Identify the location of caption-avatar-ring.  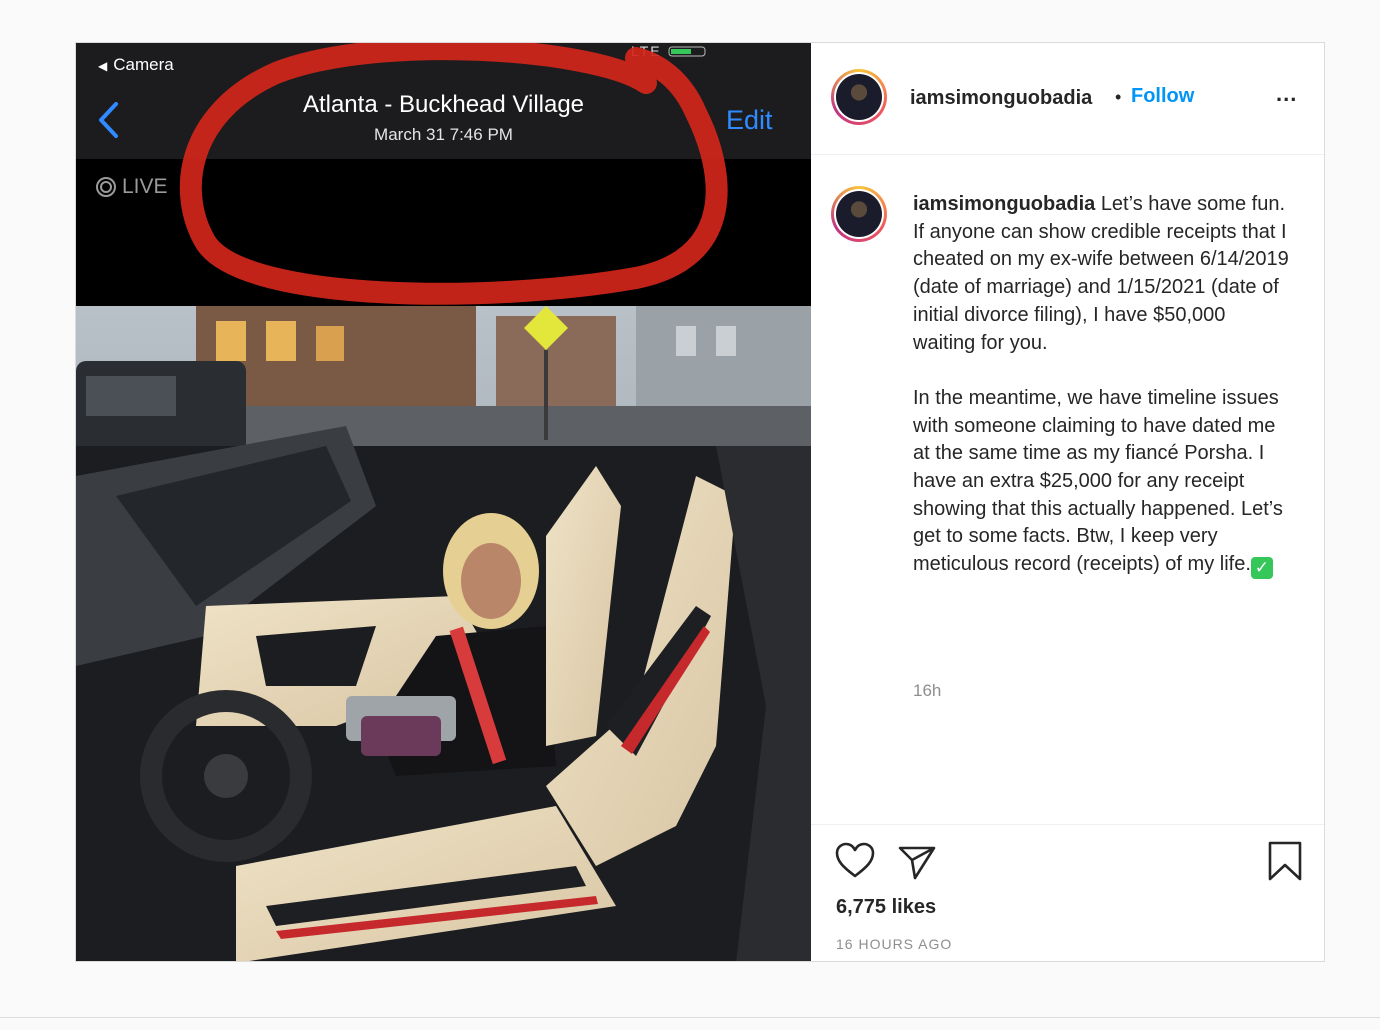
(859, 214).